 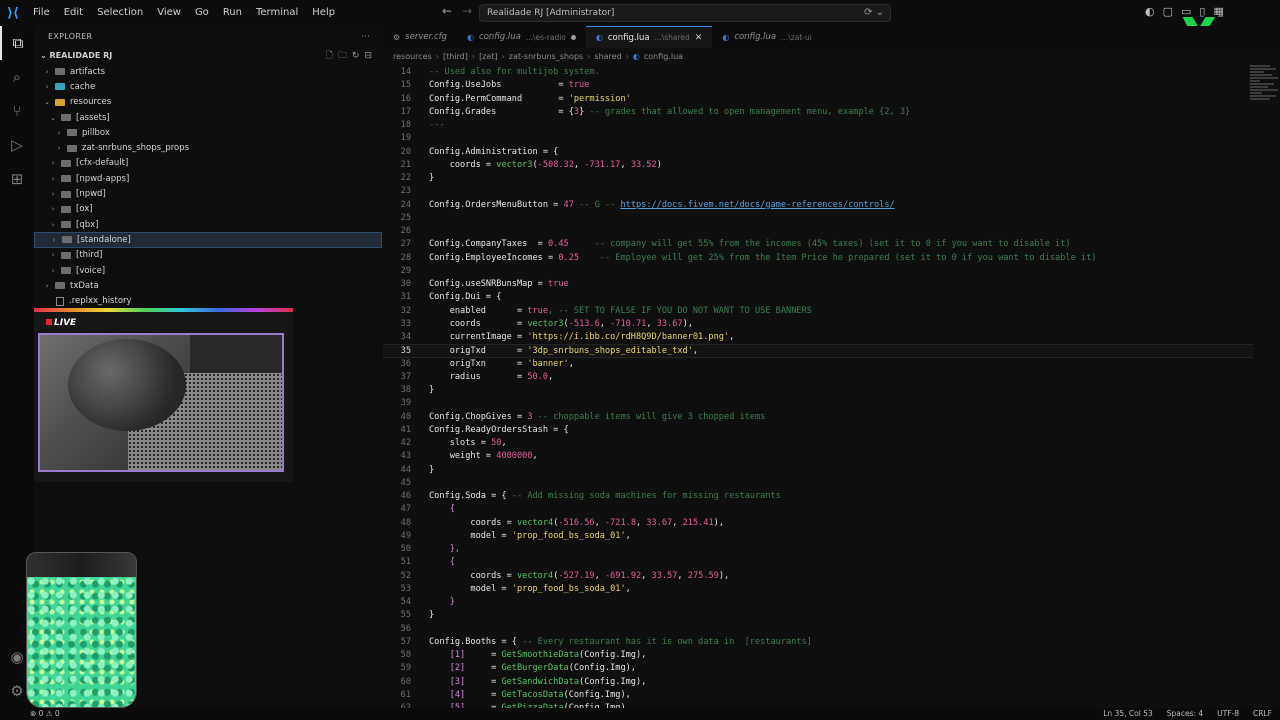 What do you see at coordinates (208, 163) in the screenshot?
I see `tree-item: › [cfx-default]` at bounding box center [208, 163].